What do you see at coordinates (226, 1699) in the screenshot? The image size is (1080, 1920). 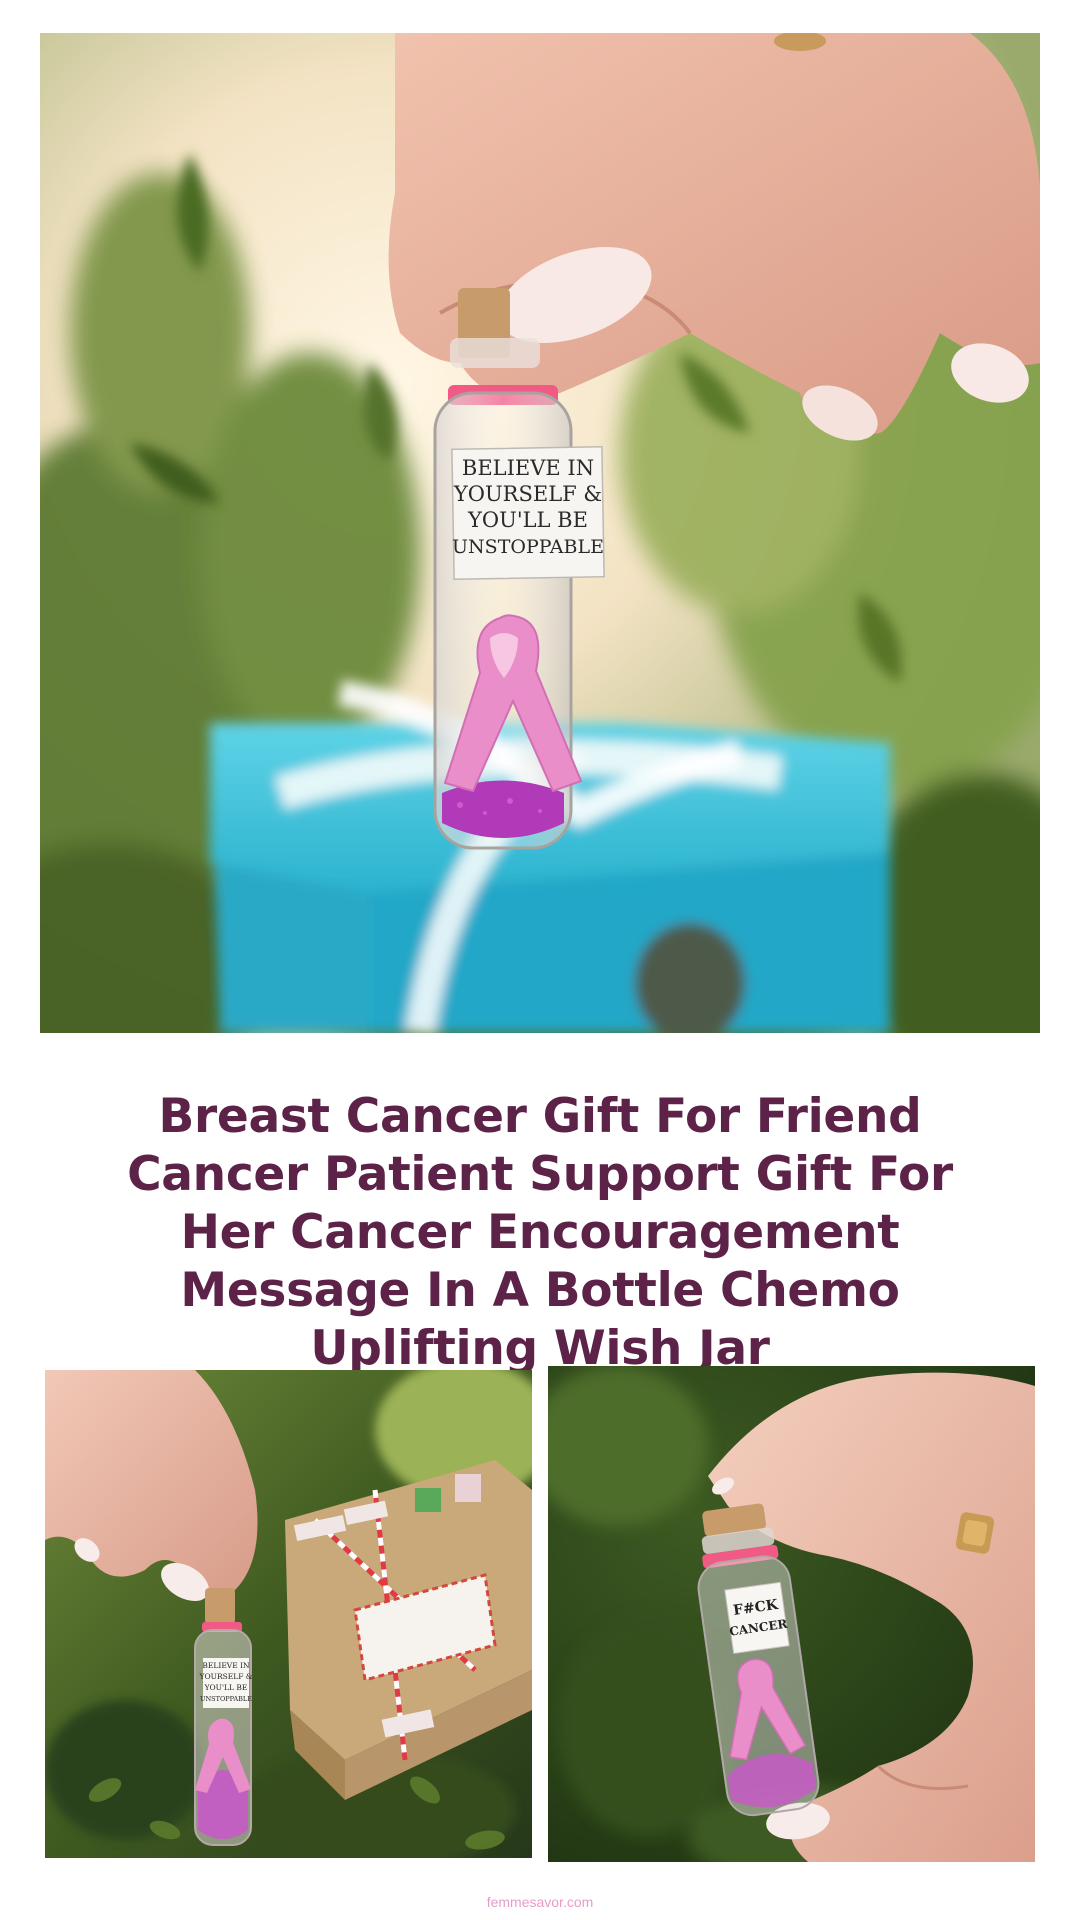 I see `left-jar-label-line-4: UNSTOPPABLE` at bounding box center [226, 1699].